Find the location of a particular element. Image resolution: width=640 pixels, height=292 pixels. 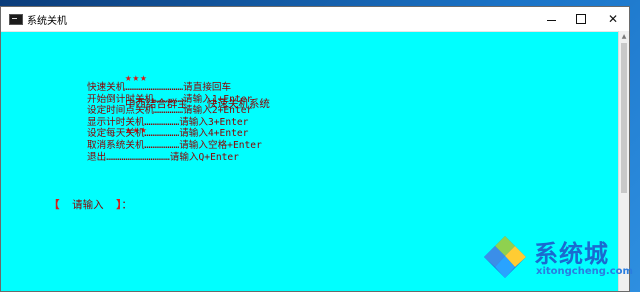

menu-item-label: 显示计时关机 is located at coordinates (116, 122).